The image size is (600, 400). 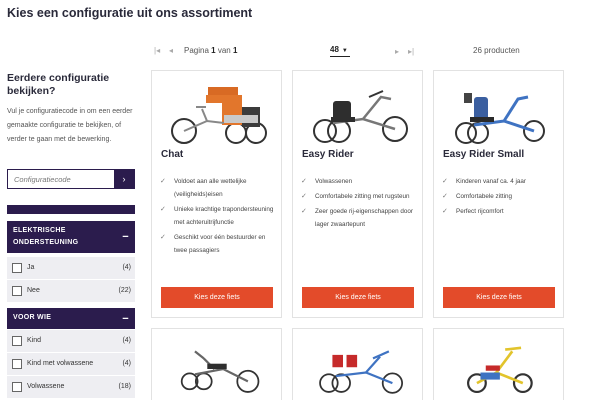 I want to click on filter-title: ELEKTRISCHE ONDERSTEUNING, so click(x=46, y=236).